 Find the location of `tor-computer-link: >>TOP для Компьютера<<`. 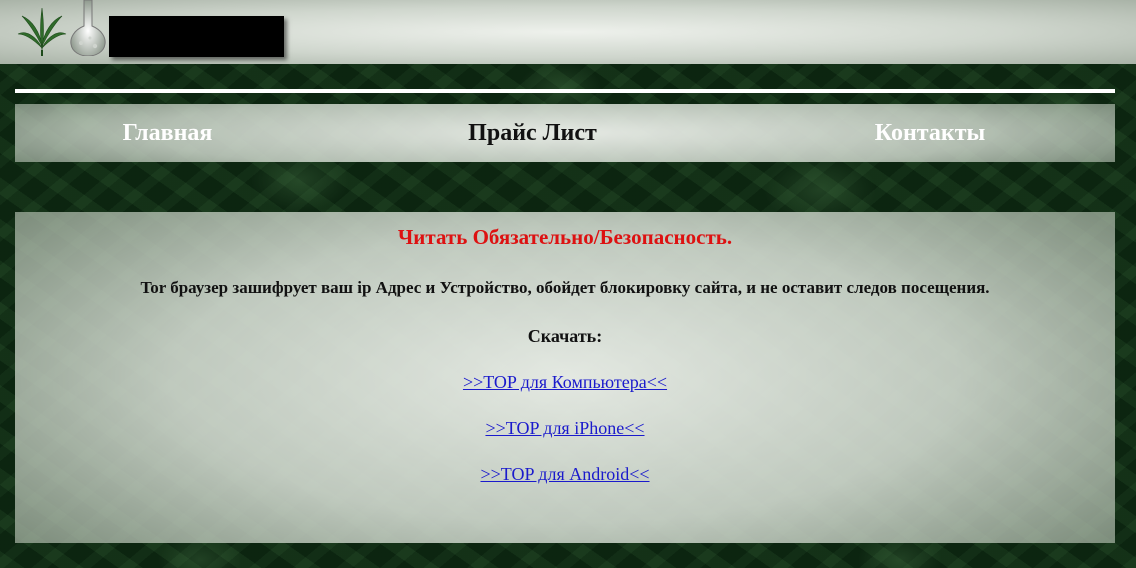

tor-computer-link: >>TOP для Компьютера<< is located at coordinates (565, 382).